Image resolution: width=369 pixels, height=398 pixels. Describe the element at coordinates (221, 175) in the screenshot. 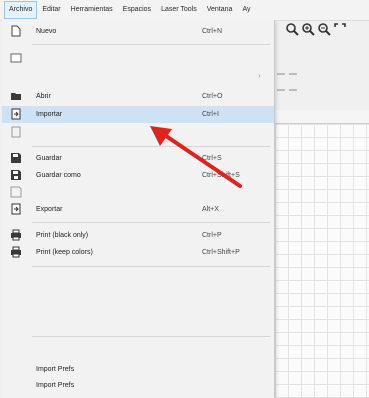

I see `menu-item-shortcut: Ctrl+Shift+S` at that location.